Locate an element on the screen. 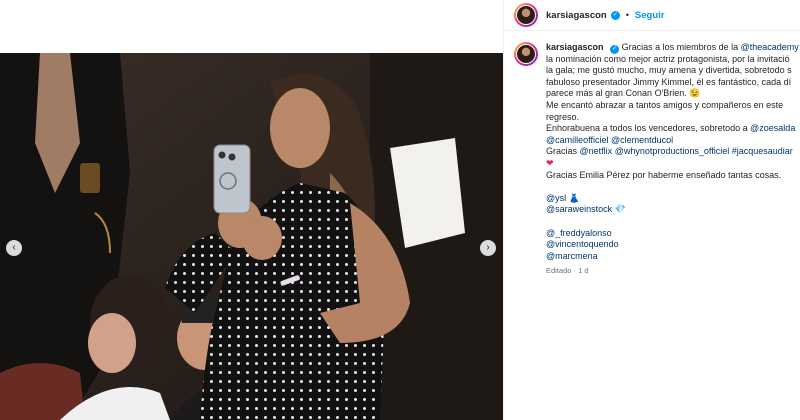 The image size is (800, 420). dress-emoji-icon: 👗 is located at coordinates (574, 197).